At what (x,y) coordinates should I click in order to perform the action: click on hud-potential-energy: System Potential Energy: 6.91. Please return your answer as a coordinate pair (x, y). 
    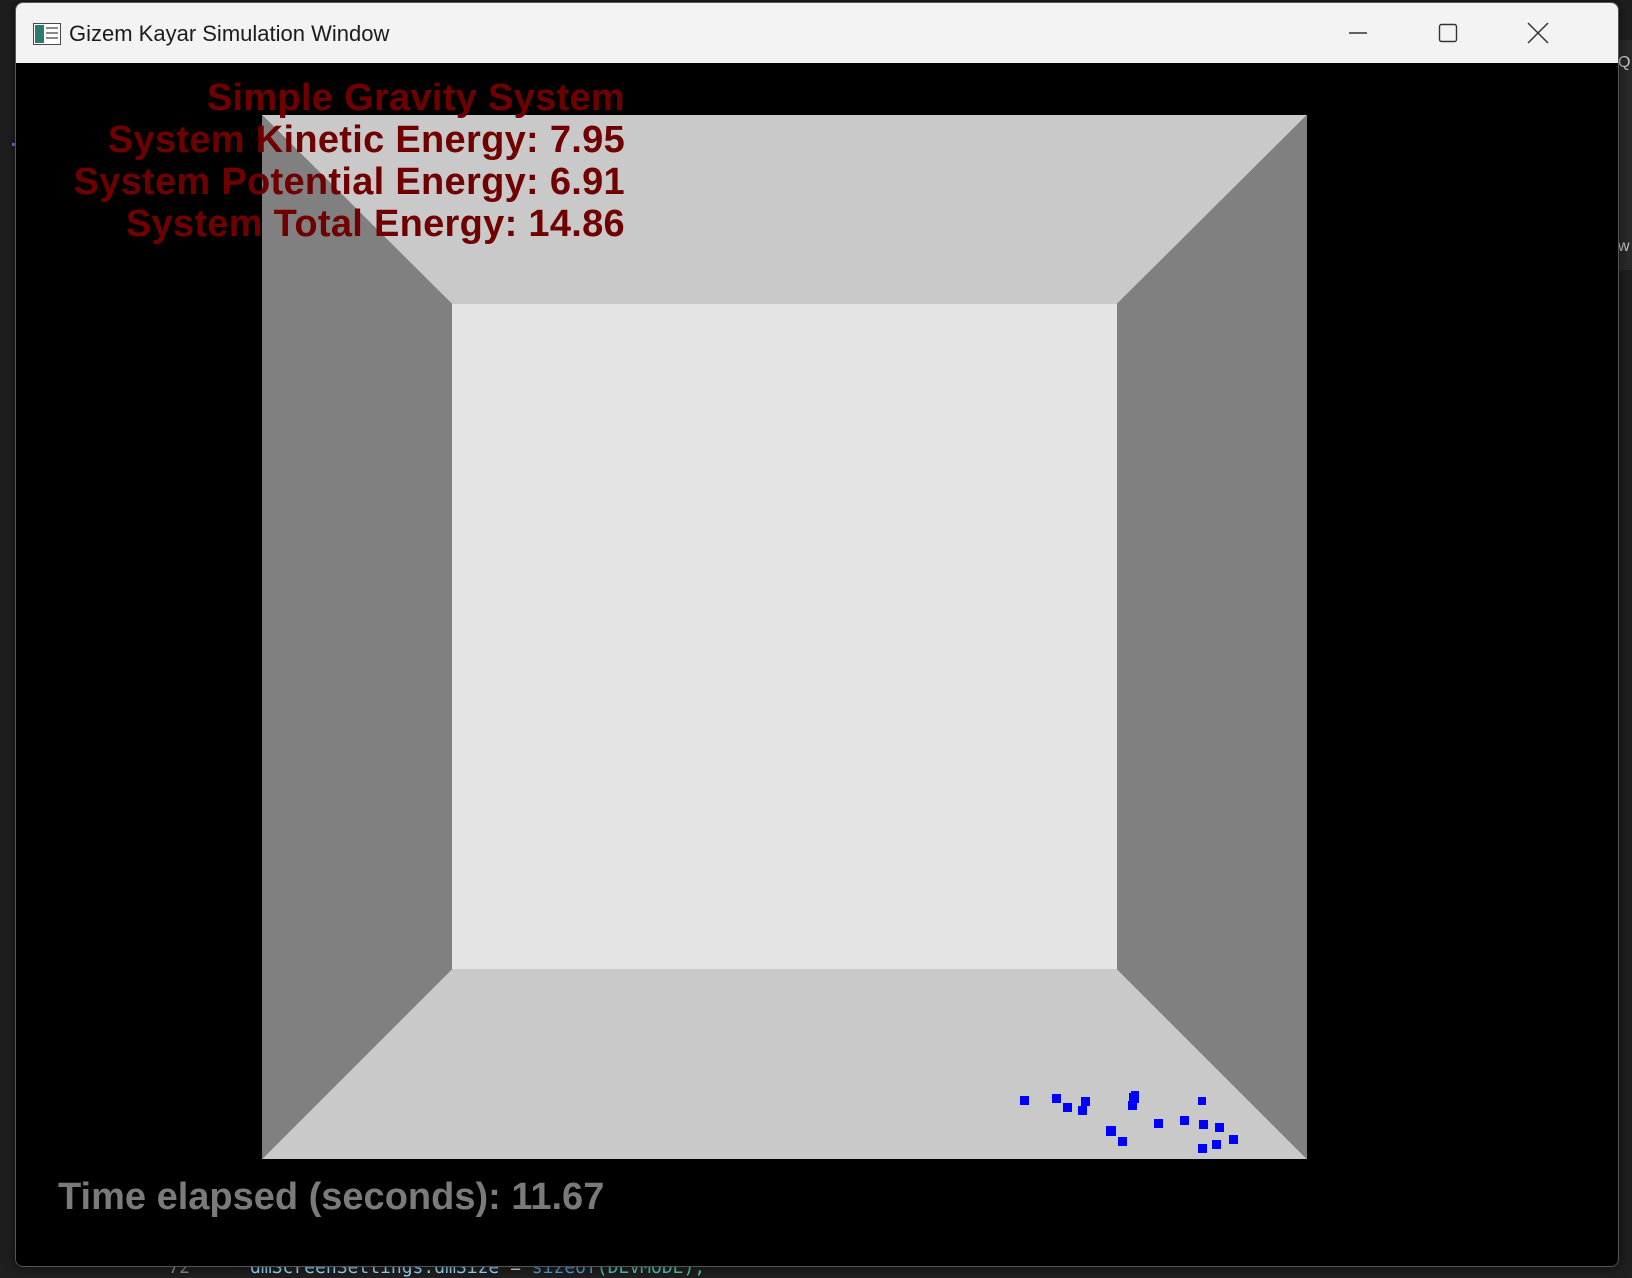
    Looking at the image, I should click on (349, 182).